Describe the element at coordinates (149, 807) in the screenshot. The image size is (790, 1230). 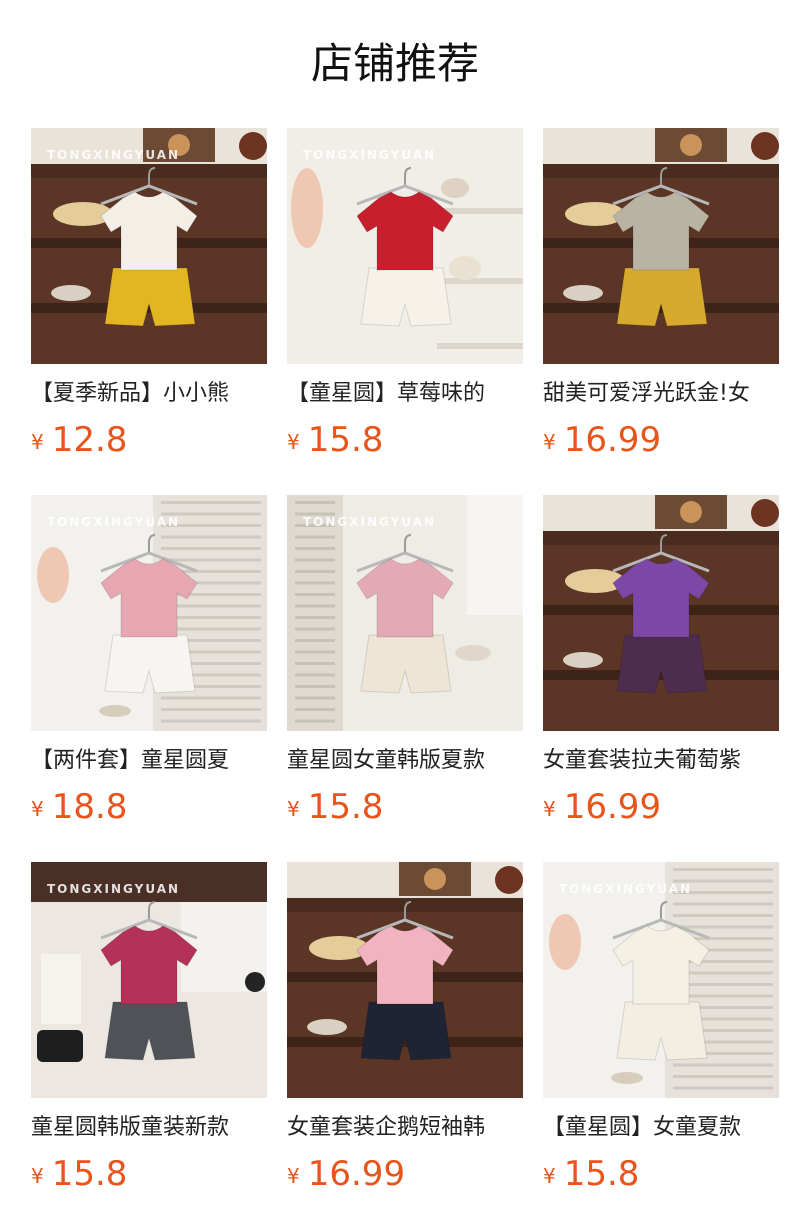
I see `product-price: ¥18.8` at that location.